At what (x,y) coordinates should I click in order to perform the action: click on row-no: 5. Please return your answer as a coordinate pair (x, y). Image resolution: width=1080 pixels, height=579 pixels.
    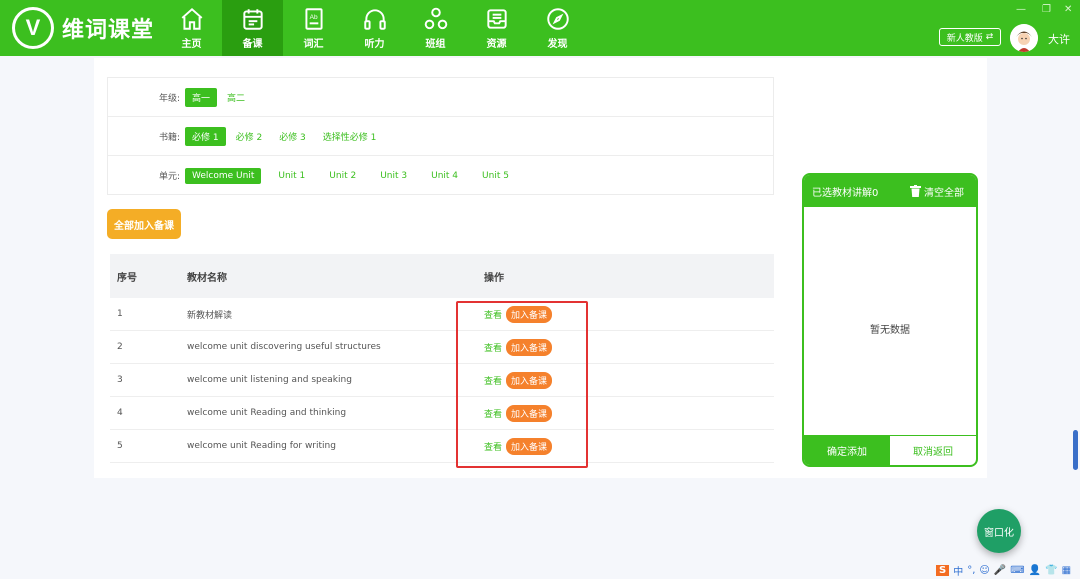
    Looking at the image, I should click on (120, 446).